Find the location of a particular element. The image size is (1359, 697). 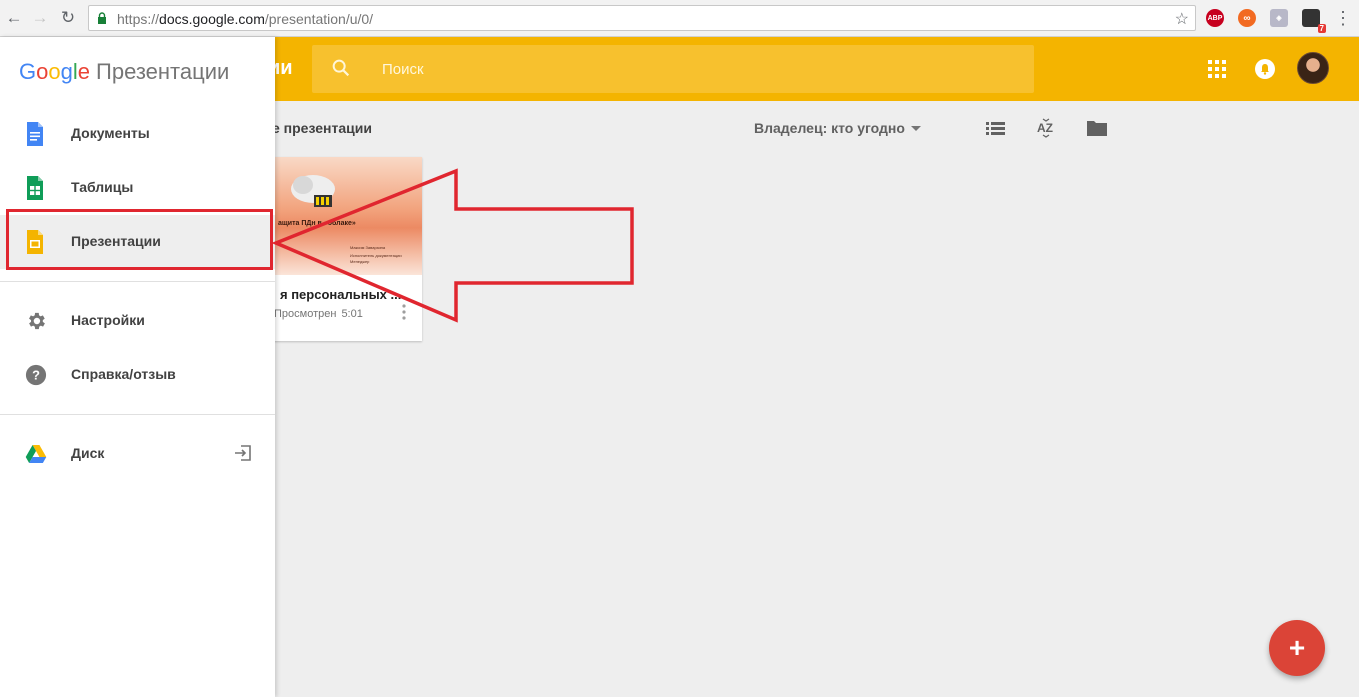

drawer-item-settings: Настройки is located at coordinates (137, 321).